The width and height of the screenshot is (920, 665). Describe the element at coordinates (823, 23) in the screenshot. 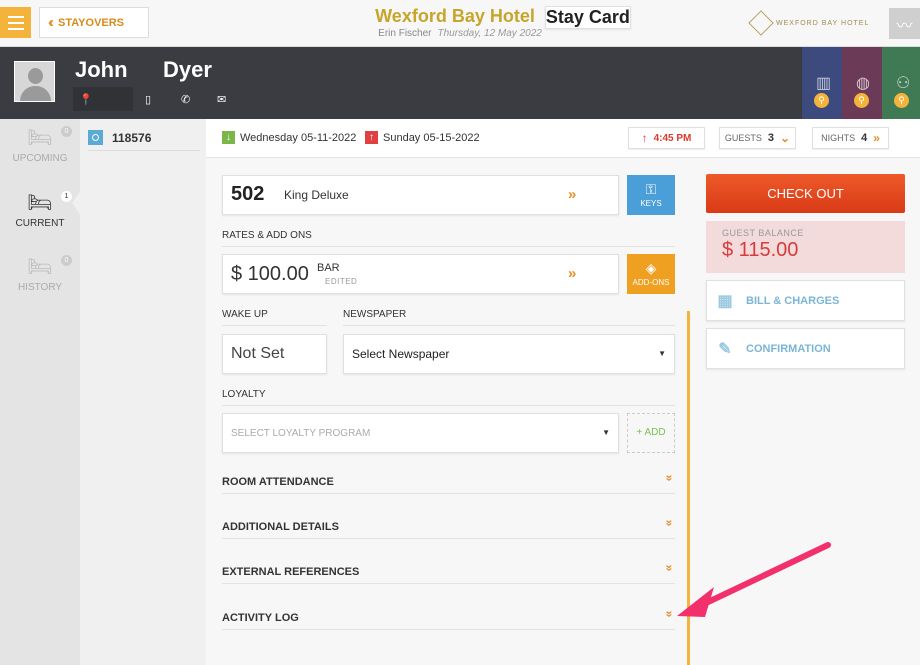

I see `brand-text: WEXFORD BAY HOTEL` at that location.